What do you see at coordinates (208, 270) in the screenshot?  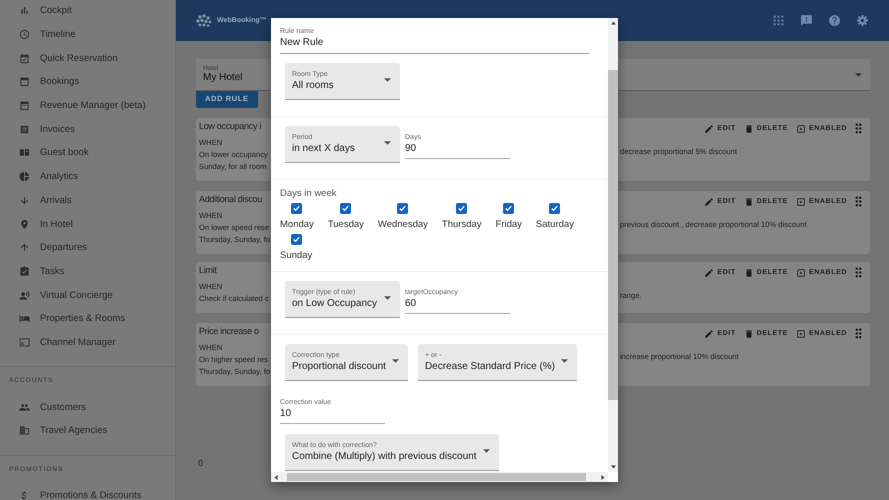 I see `rule-title: Limit` at bounding box center [208, 270].